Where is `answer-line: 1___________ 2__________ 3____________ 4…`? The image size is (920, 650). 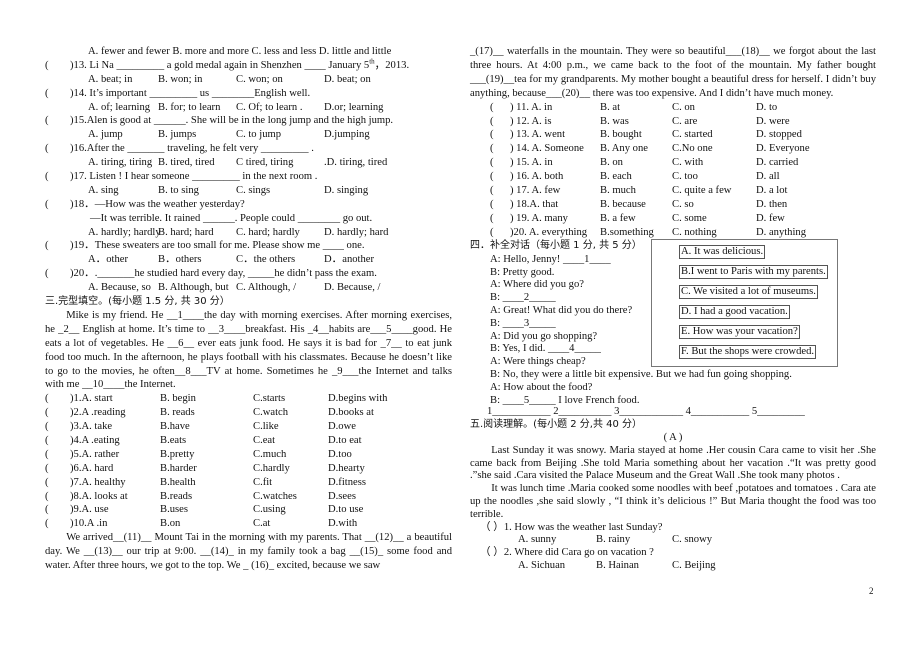 answer-line: 1___________ 2__________ 3____________ 4… is located at coordinates (646, 412).